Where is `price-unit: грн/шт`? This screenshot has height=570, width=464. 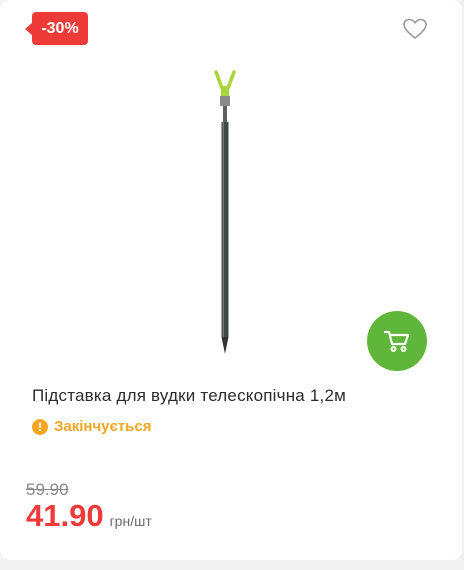
price-unit: грн/шт is located at coordinates (130, 521).